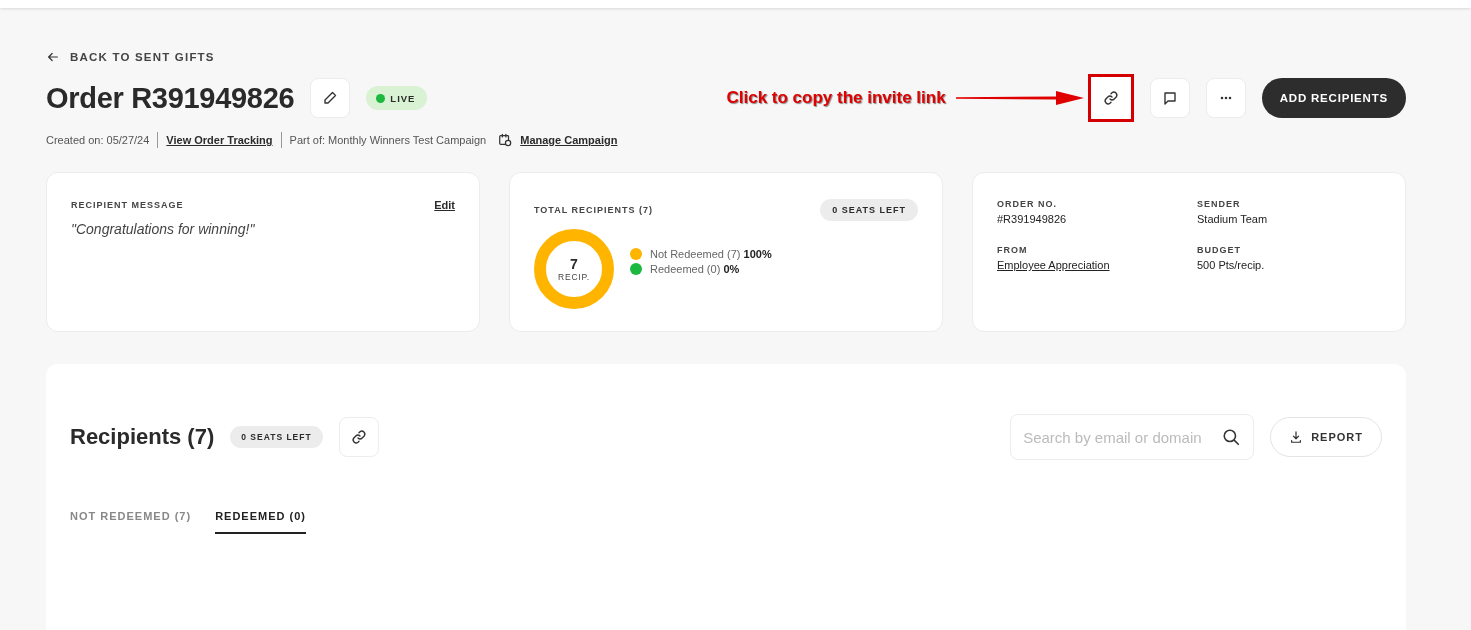  What do you see at coordinates (219, 140) in the screenshot?
I see `order-tracking-link: View Order Tracking` at bounding box center [219, 140].